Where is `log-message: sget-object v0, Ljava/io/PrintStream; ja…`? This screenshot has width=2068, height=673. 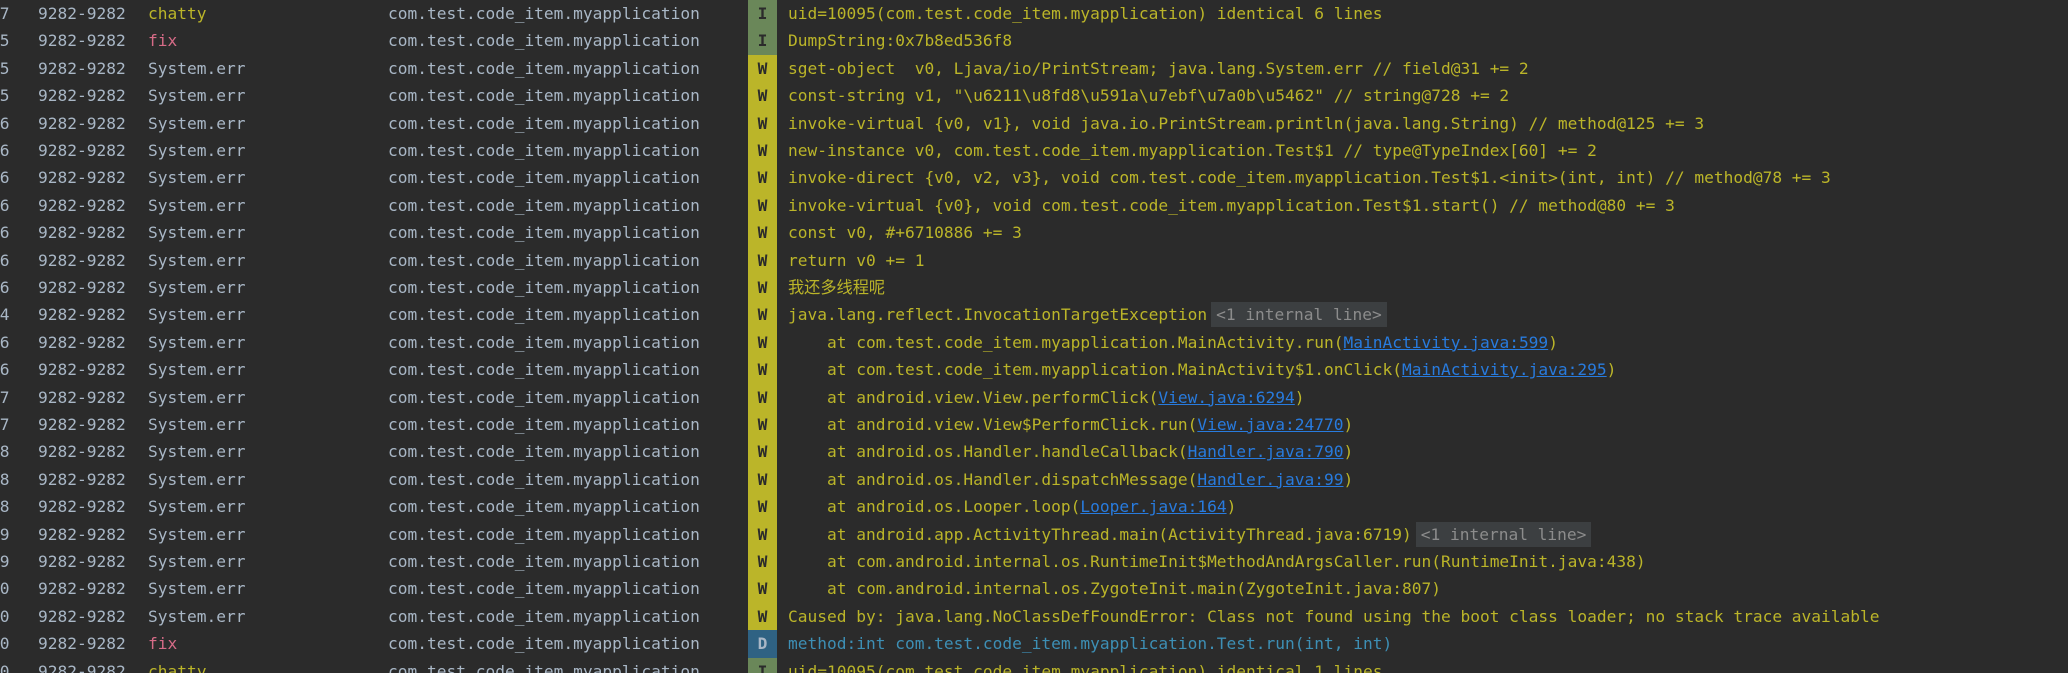 log-message: sget-object v0, Ljava/io/PrintStream; ja… is located at coordinates (1158, 68).